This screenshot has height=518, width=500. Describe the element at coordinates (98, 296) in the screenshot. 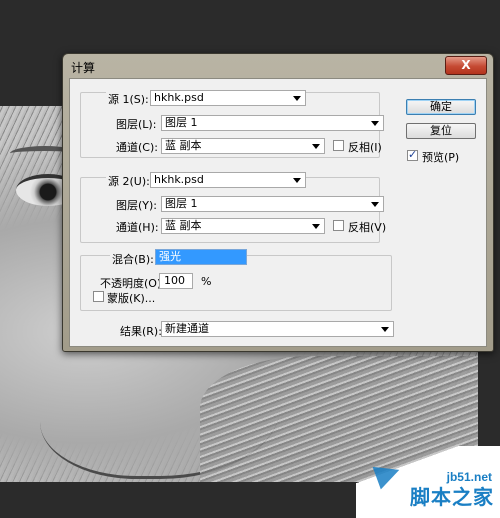

I see `mask-checkbox` at that location.